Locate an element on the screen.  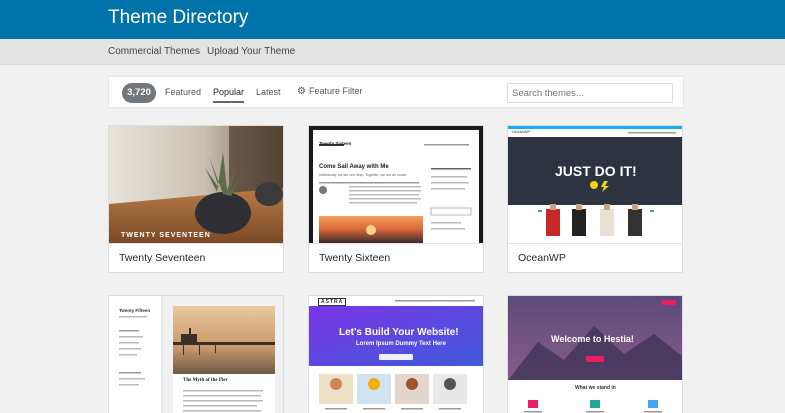
nav-commercial-themes: Commercial Themes is located at coordinates (154, 51).